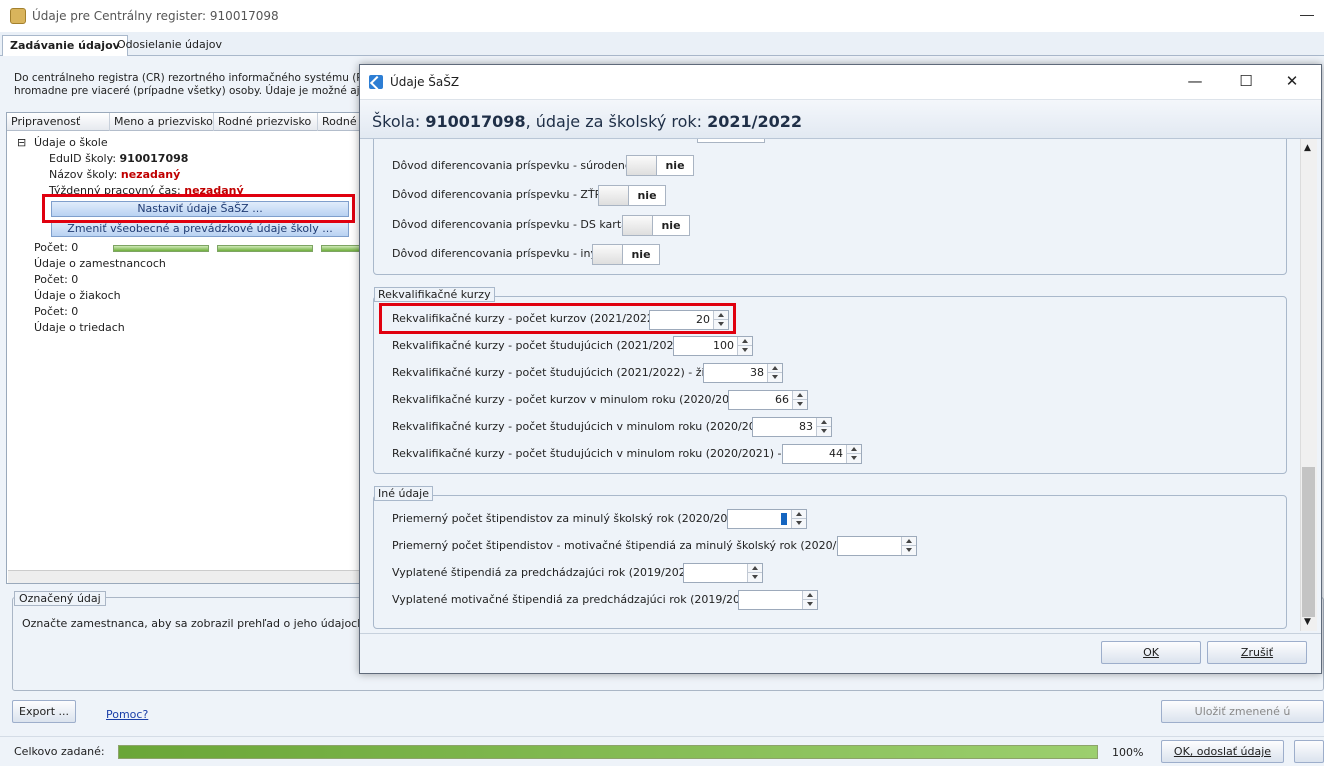 The height and width of the screenshot is (766, 1324). I want to click on tree-node-name: Názov školy: nezadaný, so click(114, 174).